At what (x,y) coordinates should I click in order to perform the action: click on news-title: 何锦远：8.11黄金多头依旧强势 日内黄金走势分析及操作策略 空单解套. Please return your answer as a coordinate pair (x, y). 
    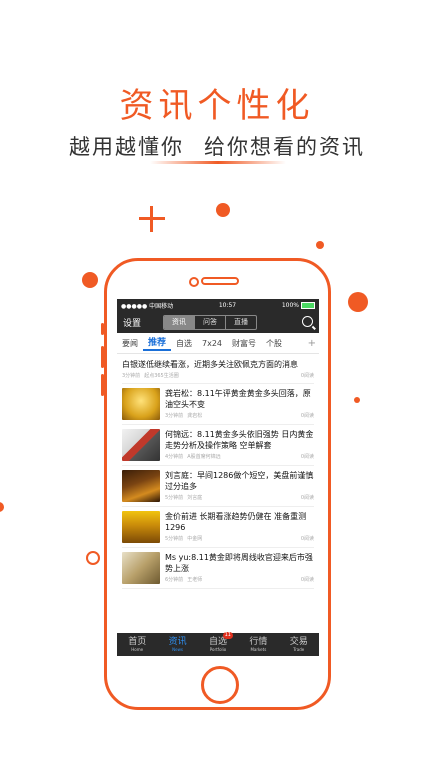
    Looking at the image, I should click on (239, 440).